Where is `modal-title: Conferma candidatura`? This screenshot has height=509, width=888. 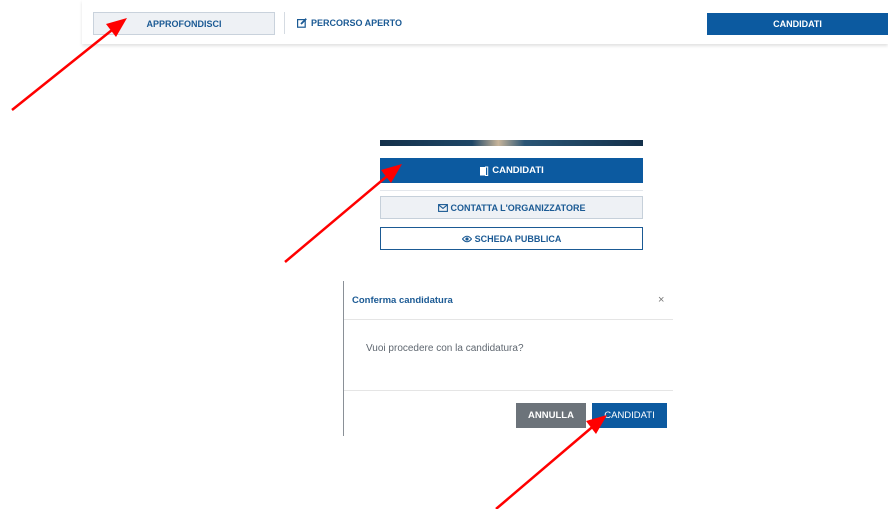 modal-title: Conferma candidatura is located at coordinates (402, 300).